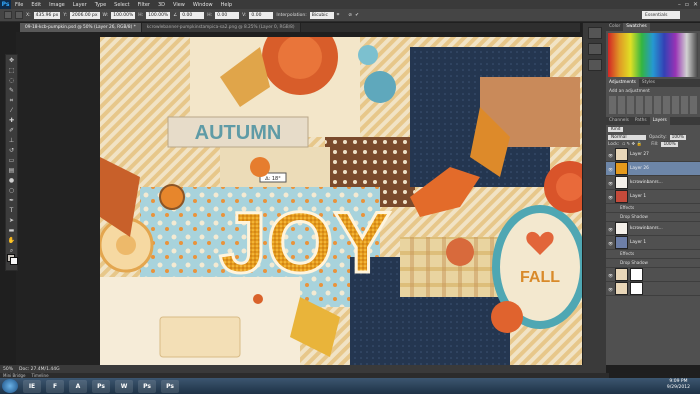 This screenshot has width=700, height=394. Describe the element at coordinates (11, 70) in the screenshot. I see `marquee-tool-icon: ⬚` at that location.